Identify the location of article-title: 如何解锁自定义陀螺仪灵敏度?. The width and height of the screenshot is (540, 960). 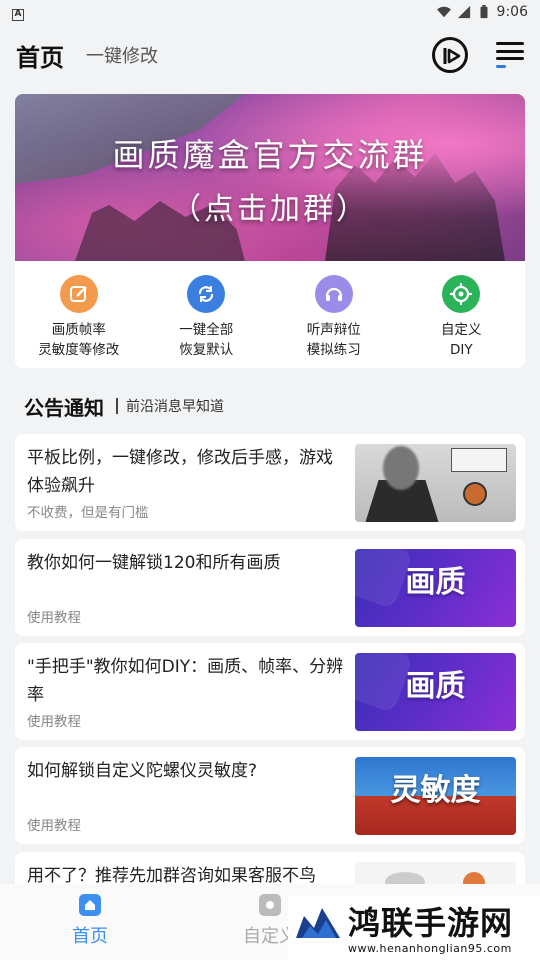
(142, 771).